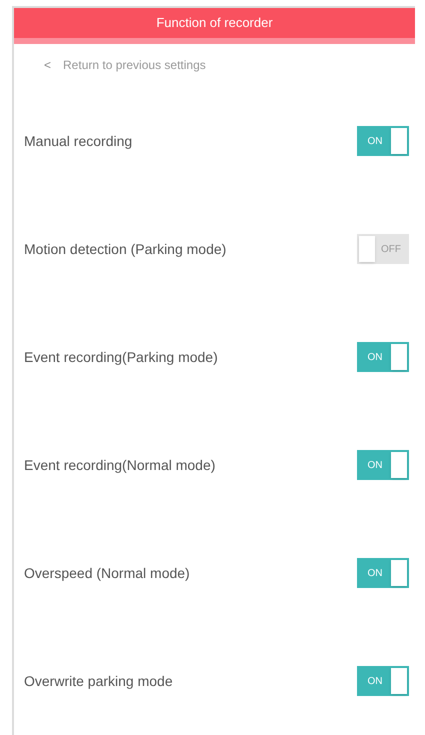  I want to click on setting-label: Motion detection (Parking mode), so click(125, 249).